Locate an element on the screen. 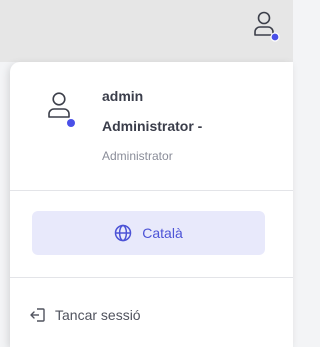  logout-button: Tancar sessió is located at coordinates (85, 315).